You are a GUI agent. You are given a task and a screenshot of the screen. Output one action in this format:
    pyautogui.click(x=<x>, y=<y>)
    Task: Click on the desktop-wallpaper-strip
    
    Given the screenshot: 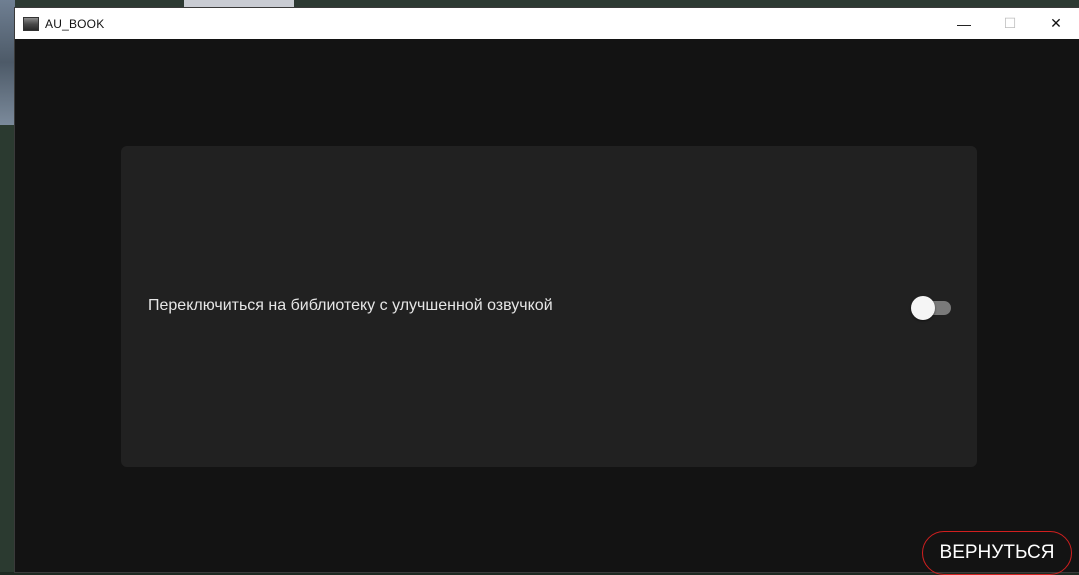 What is the action you would take?
    pyautogui.click(x=7, y=62)
    